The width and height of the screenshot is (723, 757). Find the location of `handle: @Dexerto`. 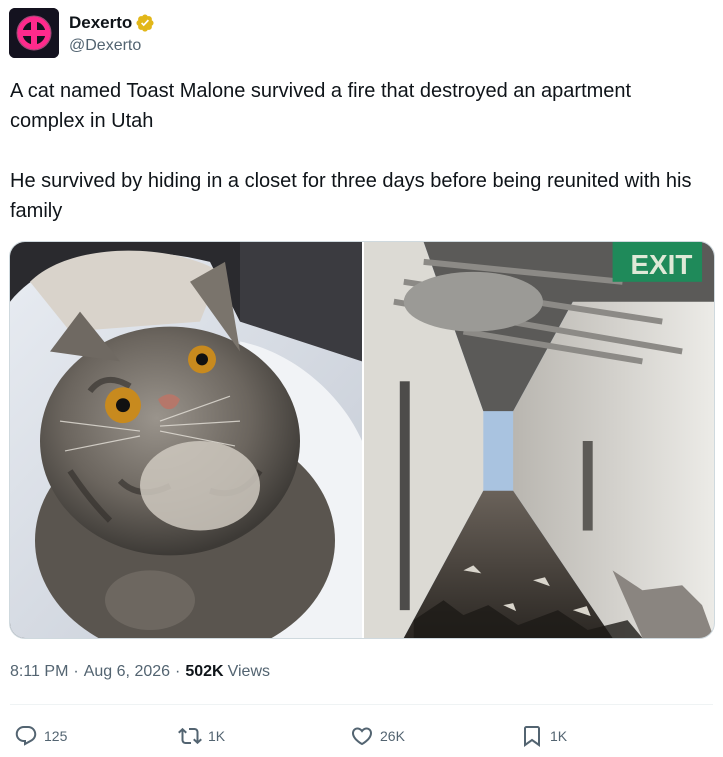

handle: @Dexerto is located at coordinates (112, 46).